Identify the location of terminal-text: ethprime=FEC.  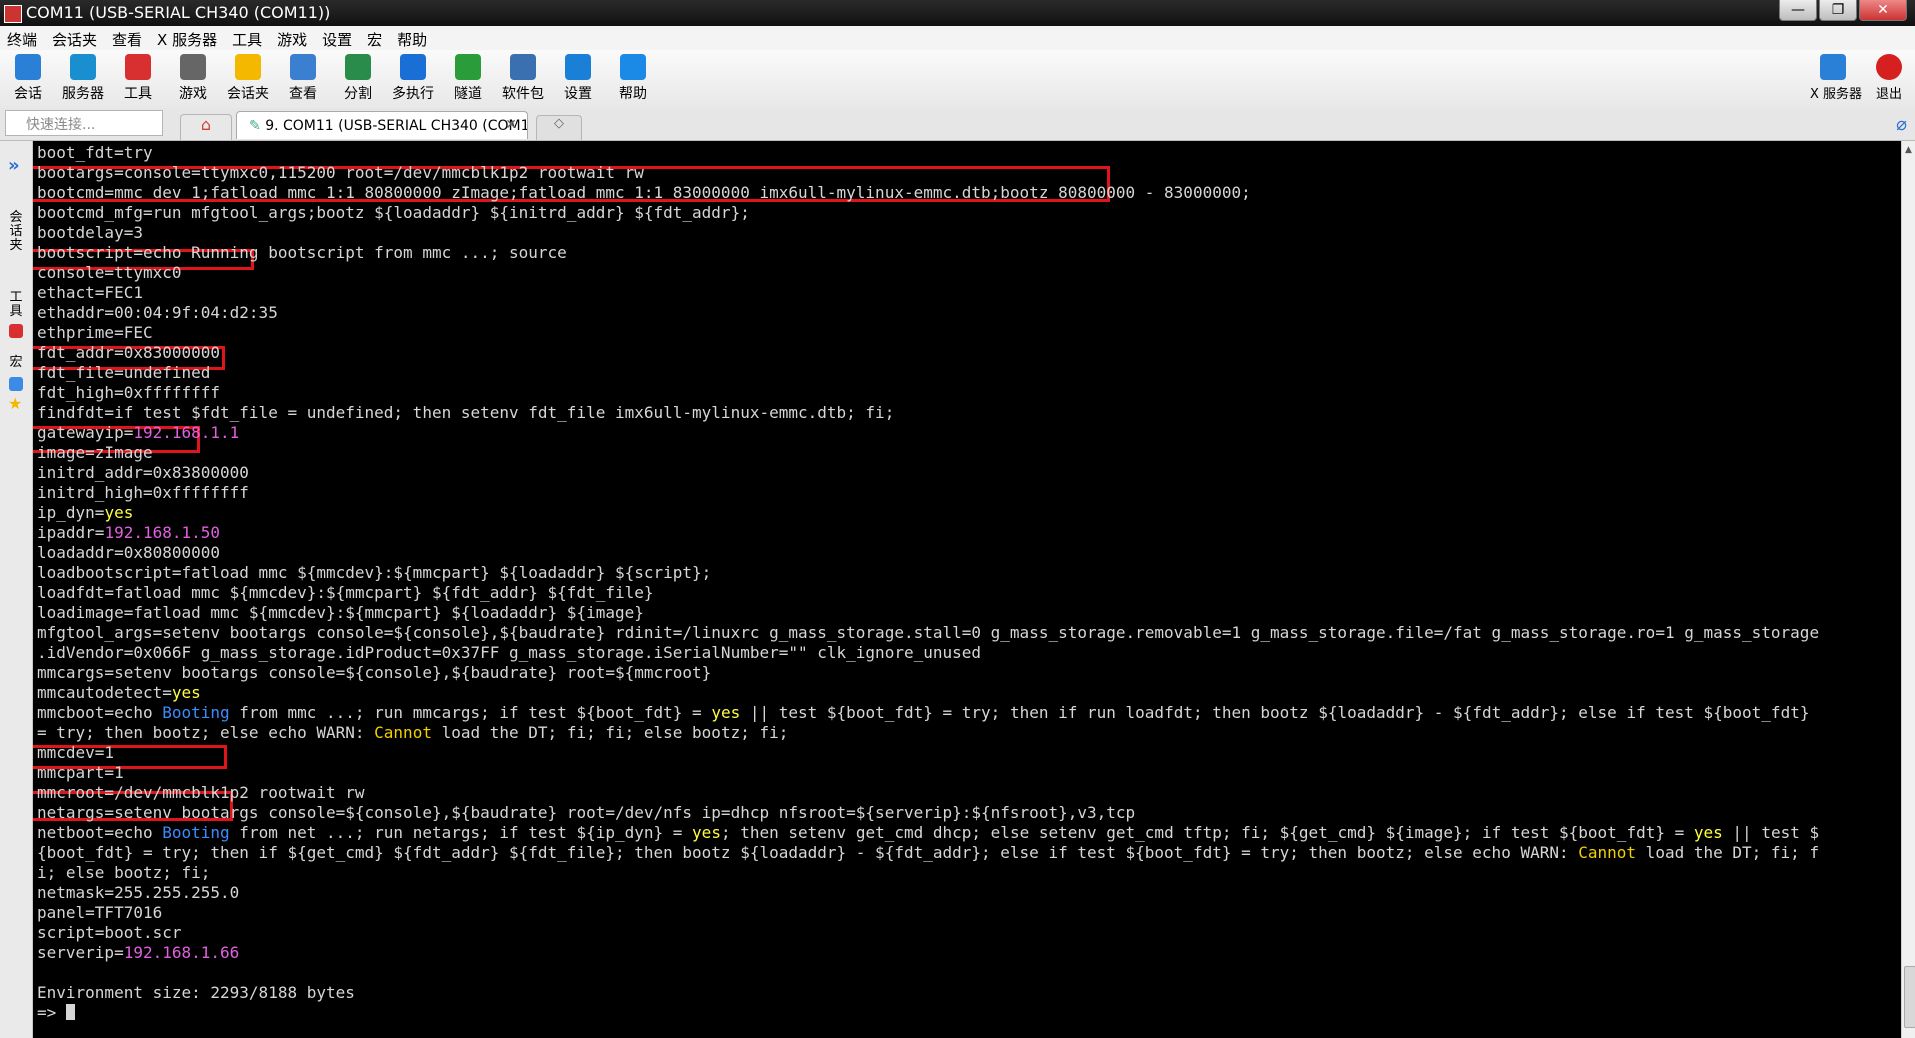
(95, 332).